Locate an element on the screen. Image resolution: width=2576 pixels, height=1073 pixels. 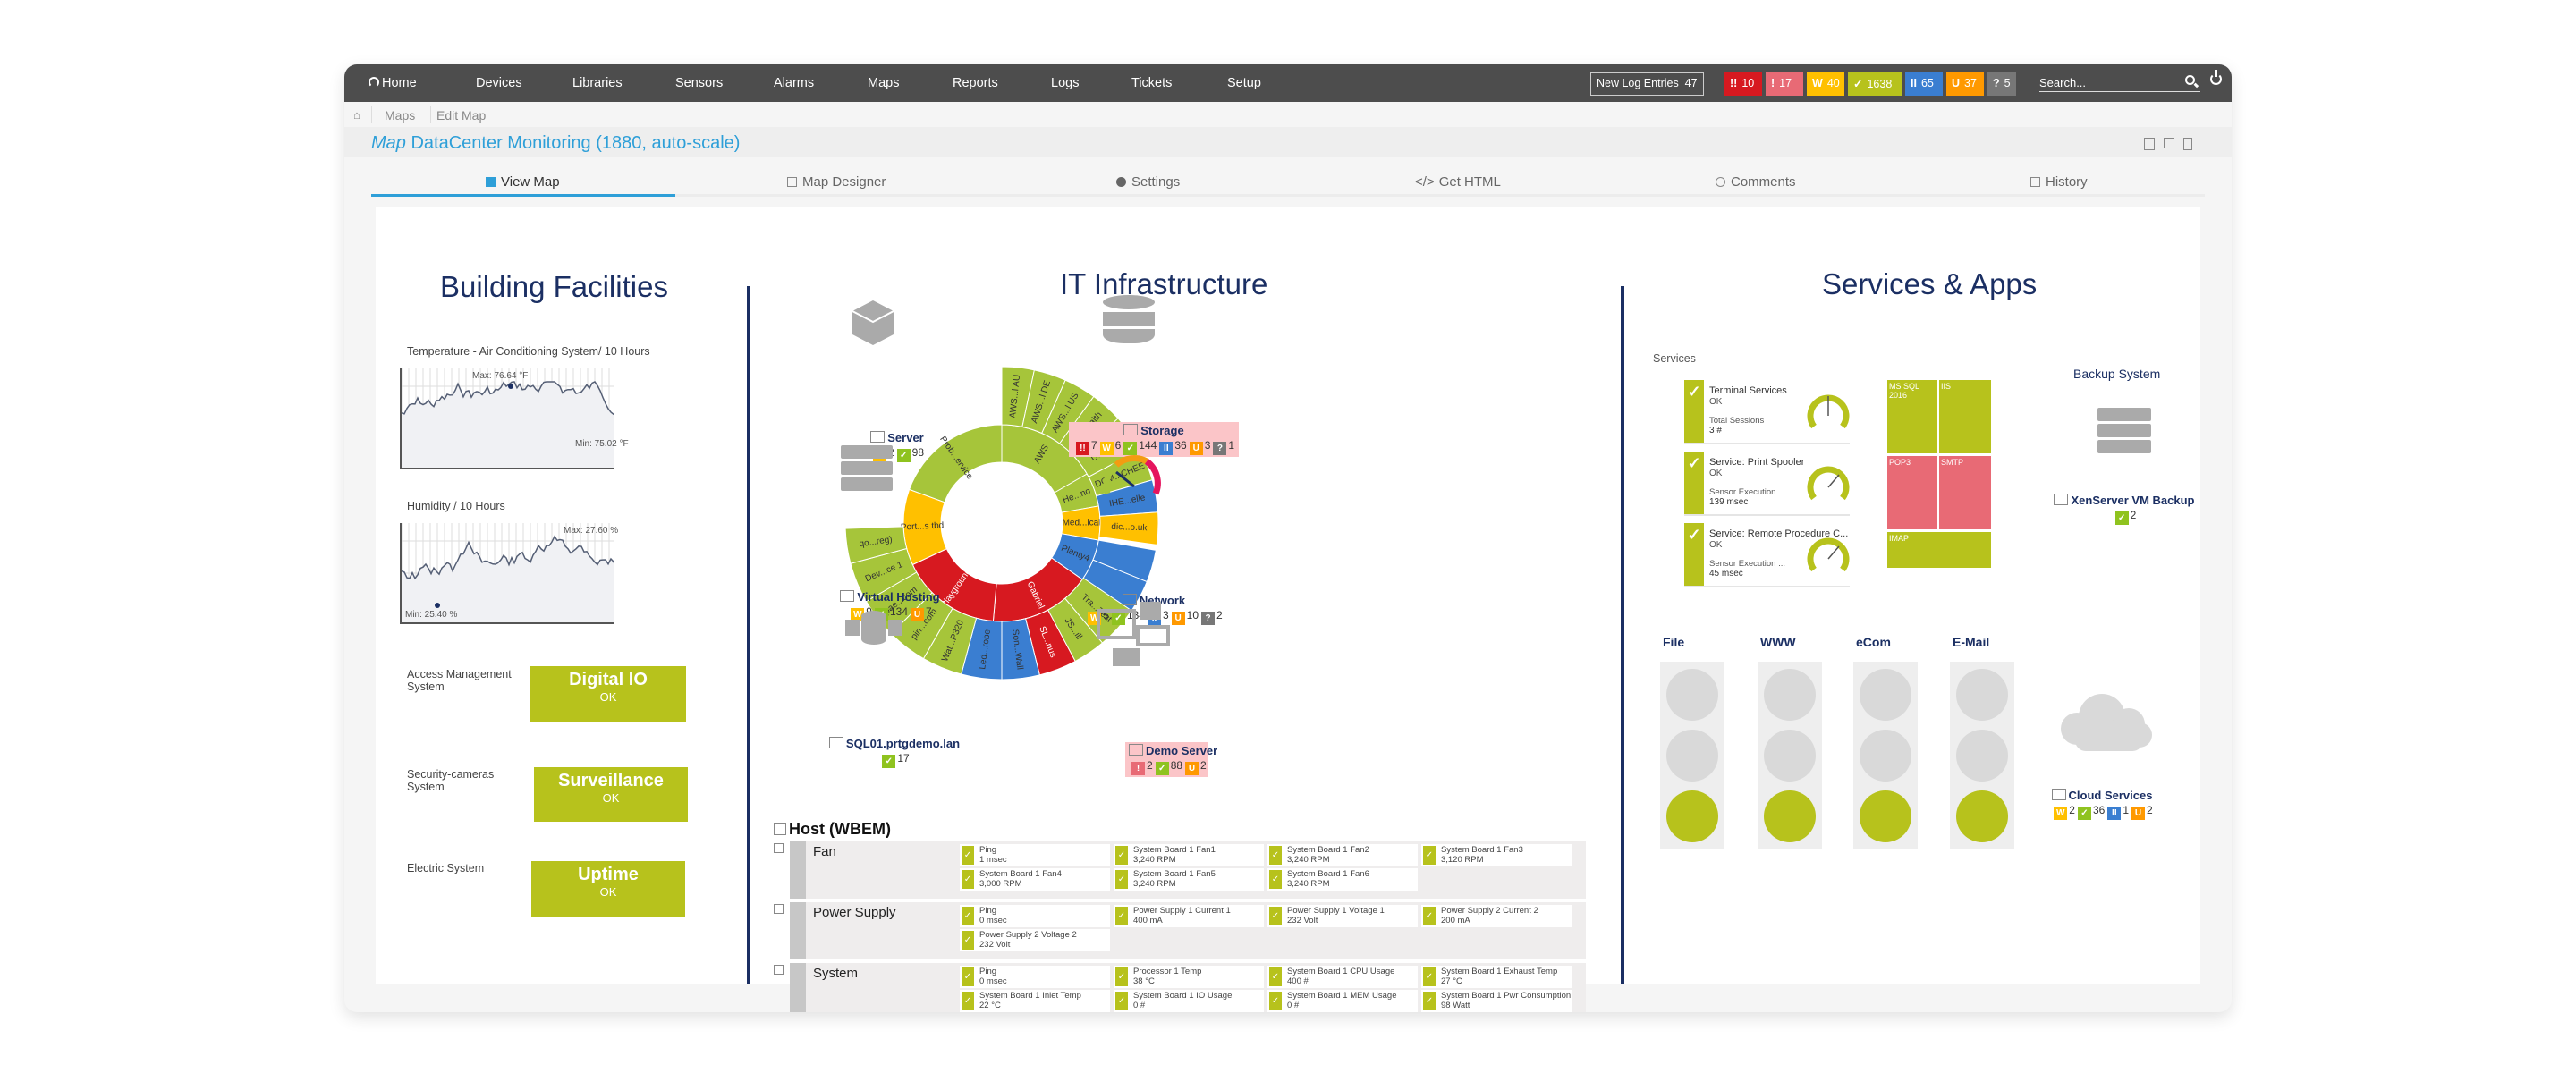
status-tile-surveillance: Surveillance OK is located at coordinates (611, 794).